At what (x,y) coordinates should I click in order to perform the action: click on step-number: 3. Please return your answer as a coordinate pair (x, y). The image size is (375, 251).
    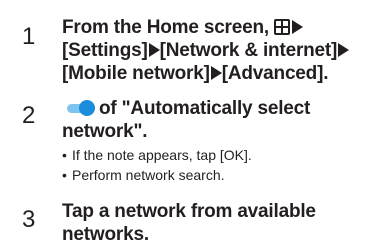
    Looking at the image, I should click on (29, 219).